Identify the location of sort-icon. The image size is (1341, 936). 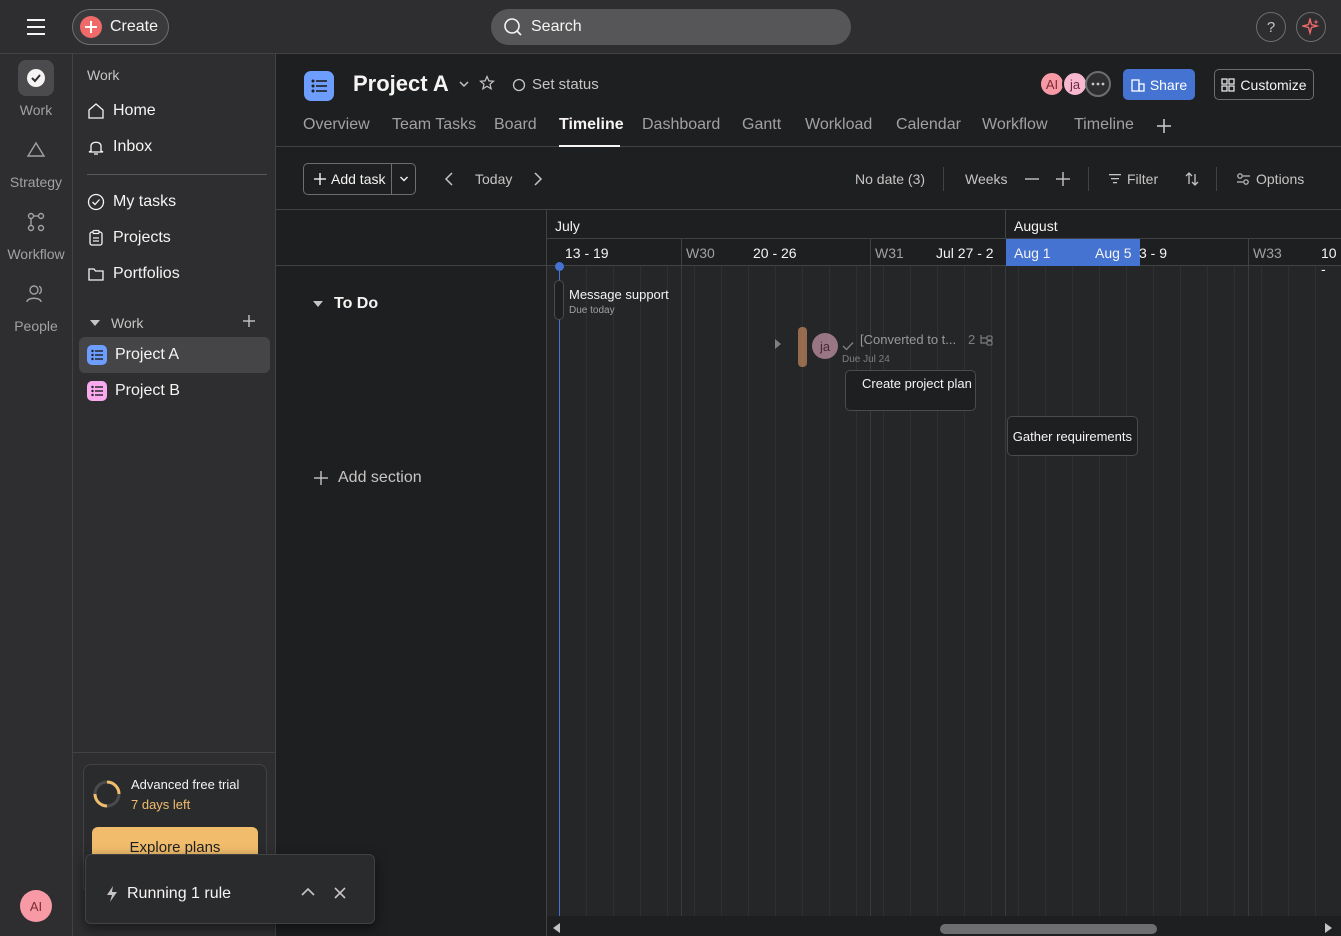
(1192, 179).